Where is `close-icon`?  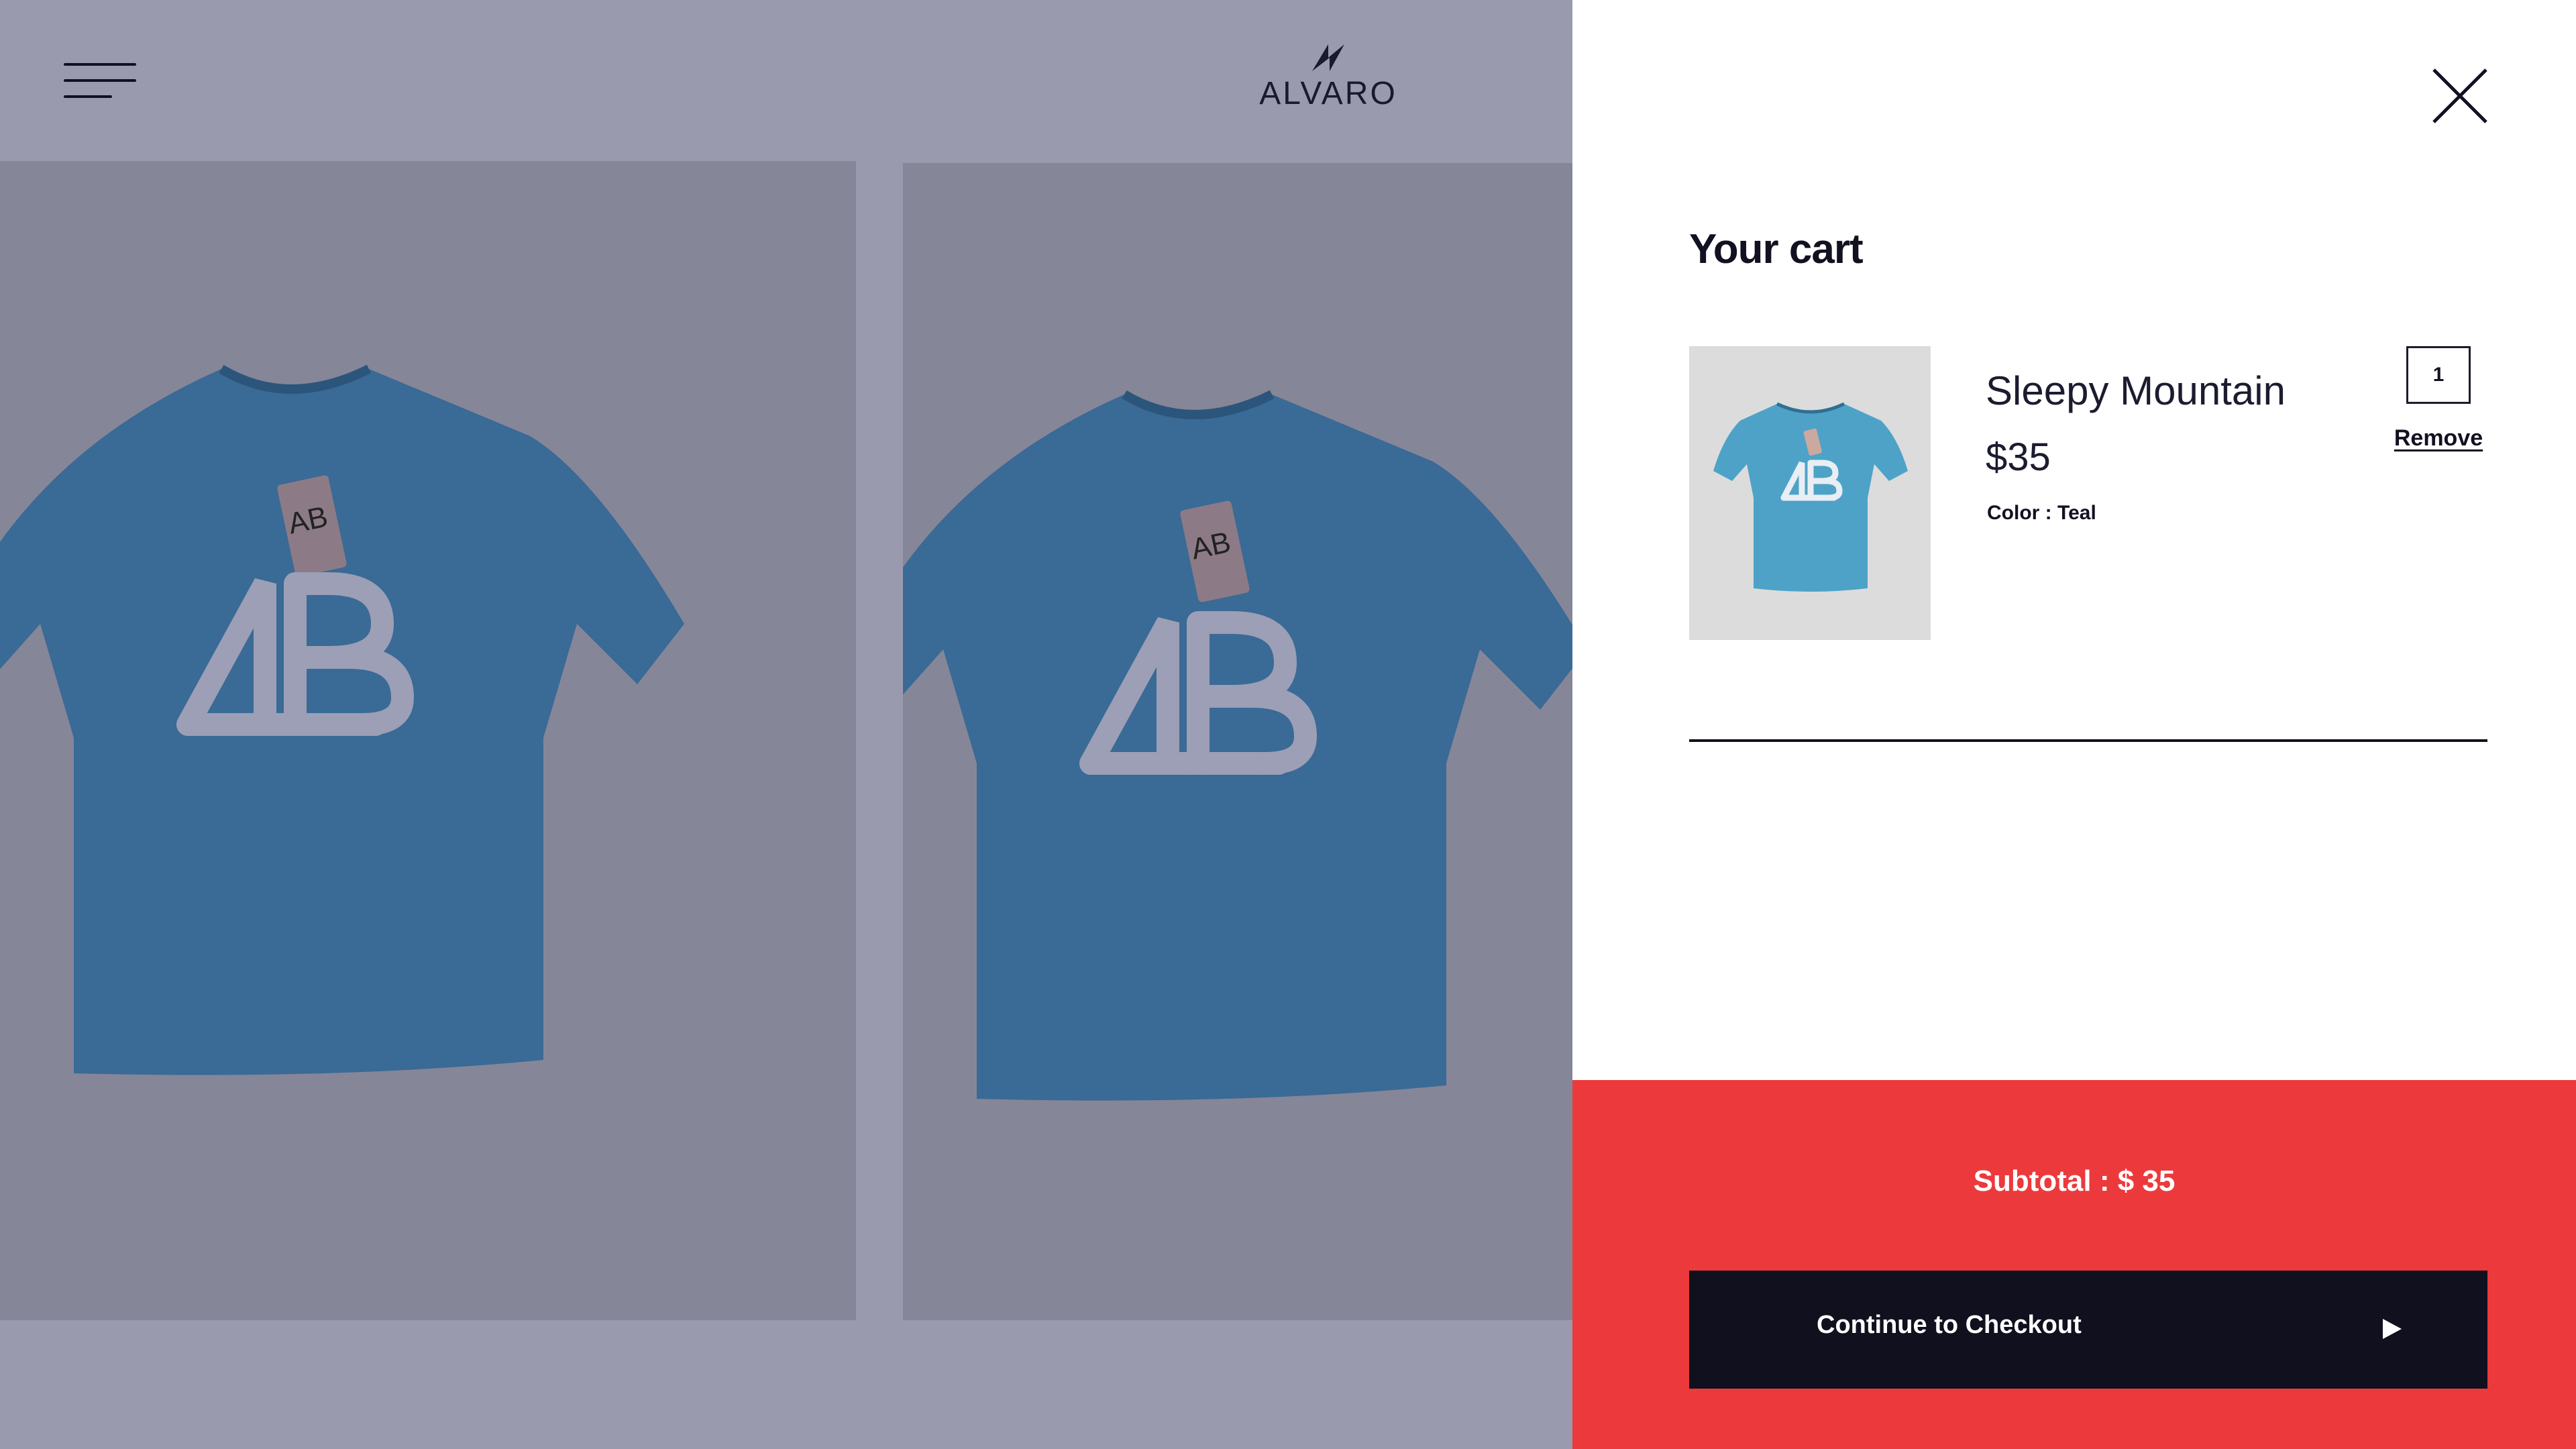 close-icon is located at coordinates (2460, 96).